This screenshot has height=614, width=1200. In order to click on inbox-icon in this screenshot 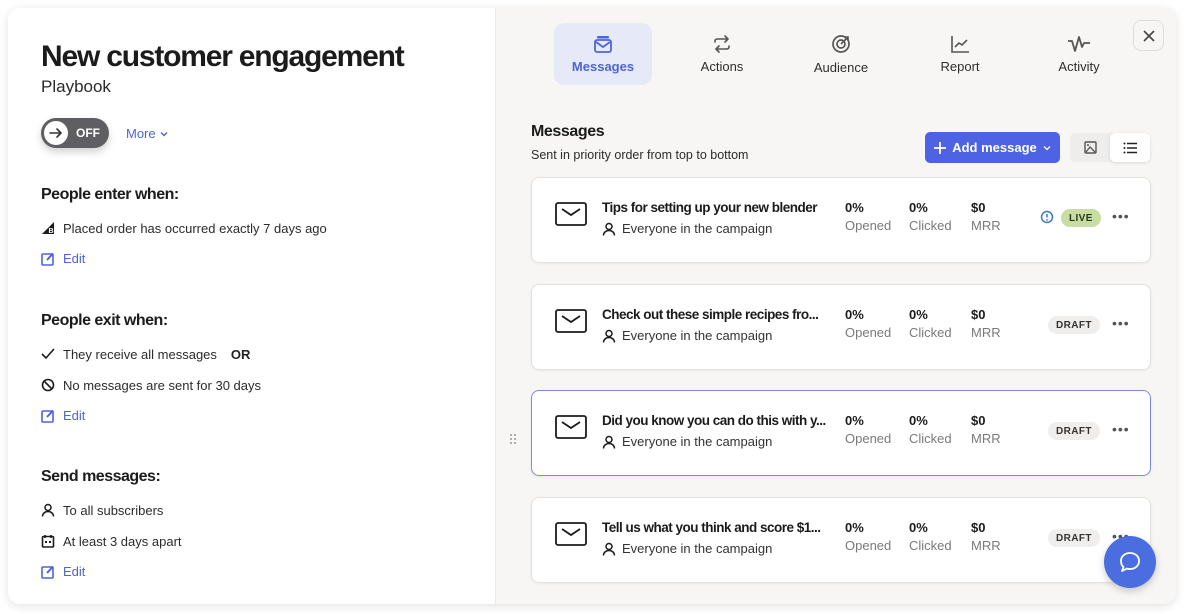, I will do `click(603, 44)`.